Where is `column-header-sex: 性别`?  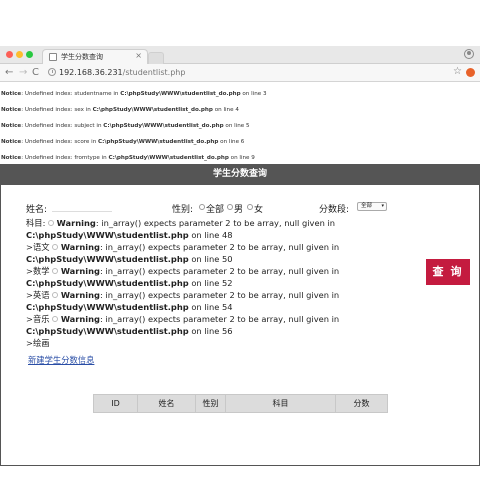
column-header-sex: 性别 is located at coordinates (210, 403).